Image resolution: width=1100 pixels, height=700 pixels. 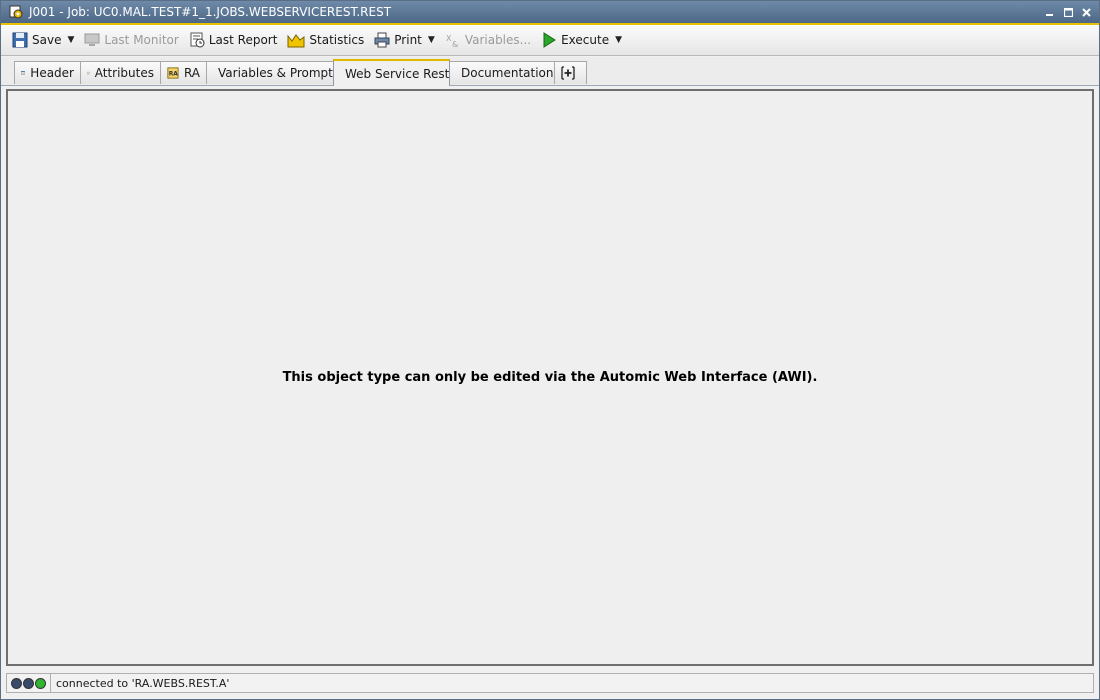 I want to click on last-report-button: Last Report, so click(x=233, y=40).